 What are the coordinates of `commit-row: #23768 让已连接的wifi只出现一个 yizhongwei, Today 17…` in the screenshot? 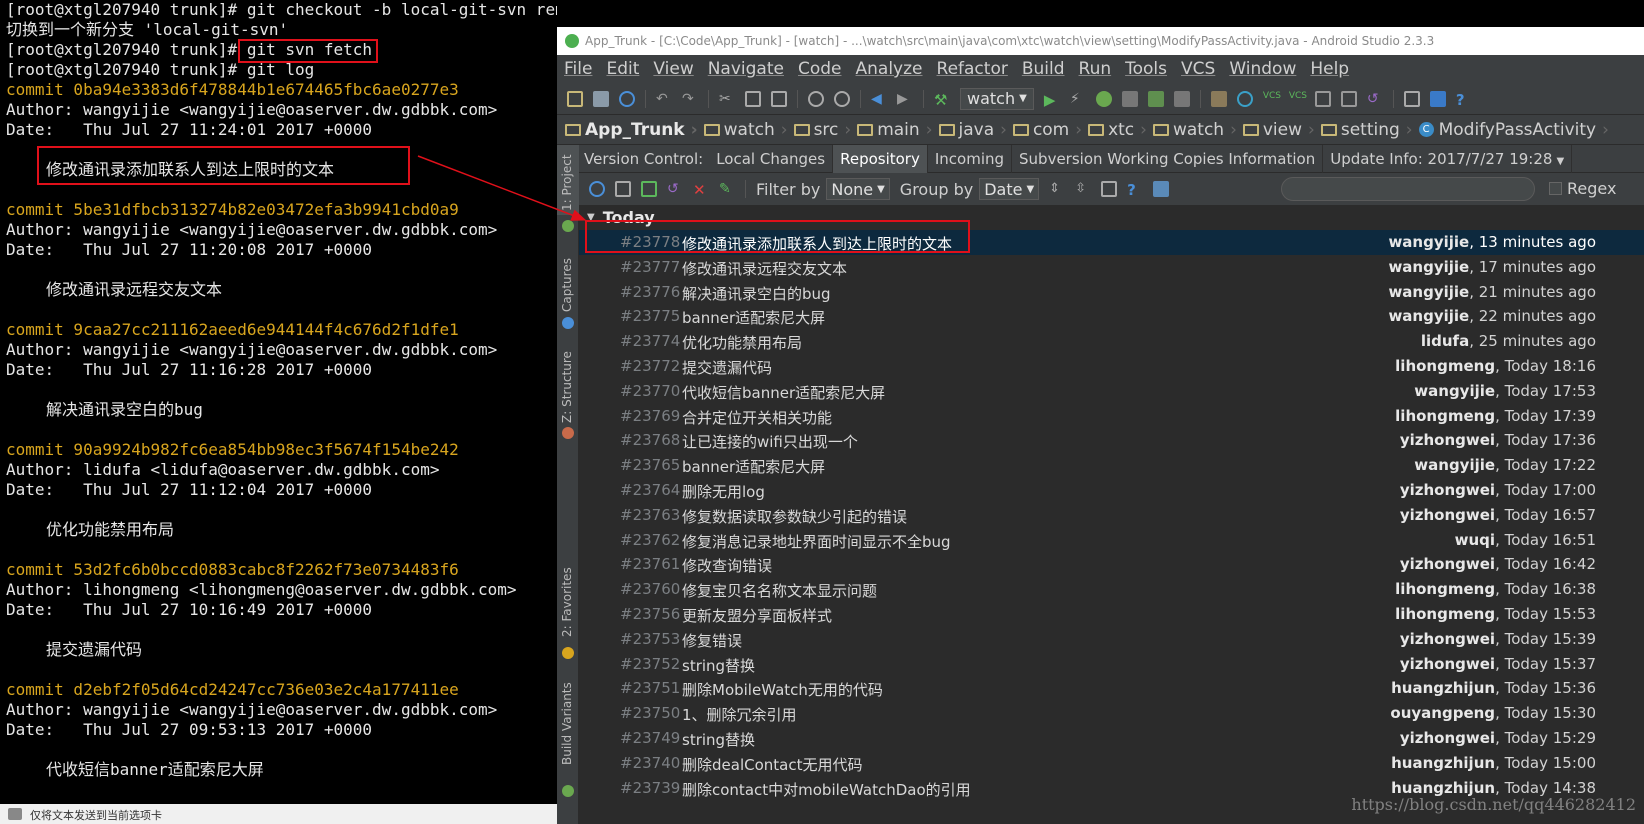 It's located at (1111, 440).